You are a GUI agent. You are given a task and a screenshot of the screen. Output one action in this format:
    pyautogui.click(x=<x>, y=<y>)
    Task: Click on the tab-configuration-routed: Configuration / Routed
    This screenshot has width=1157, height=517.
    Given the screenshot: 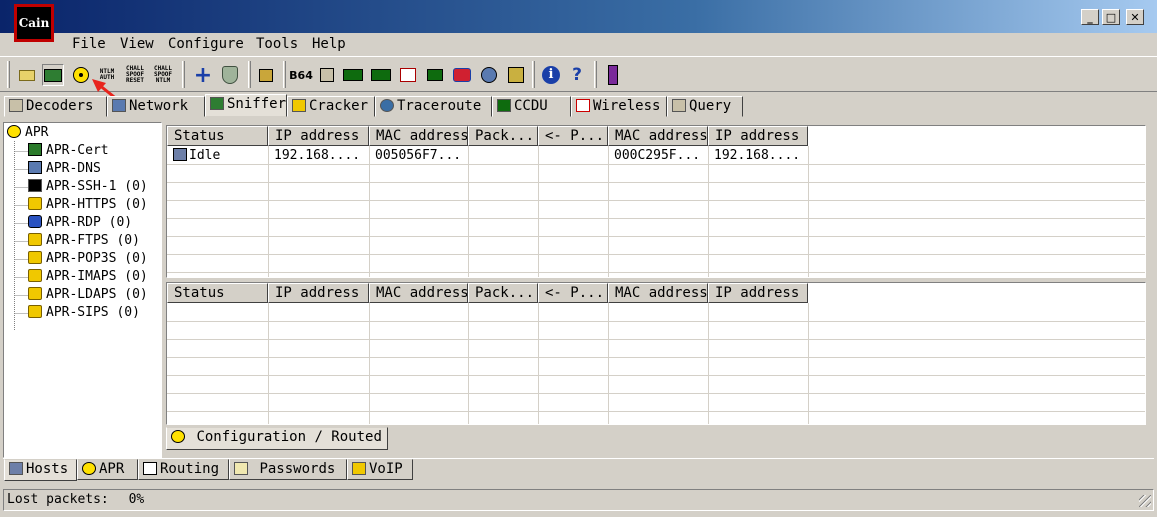 What is the action you would take?
    pyautogui.click(x=277, y=438)
    